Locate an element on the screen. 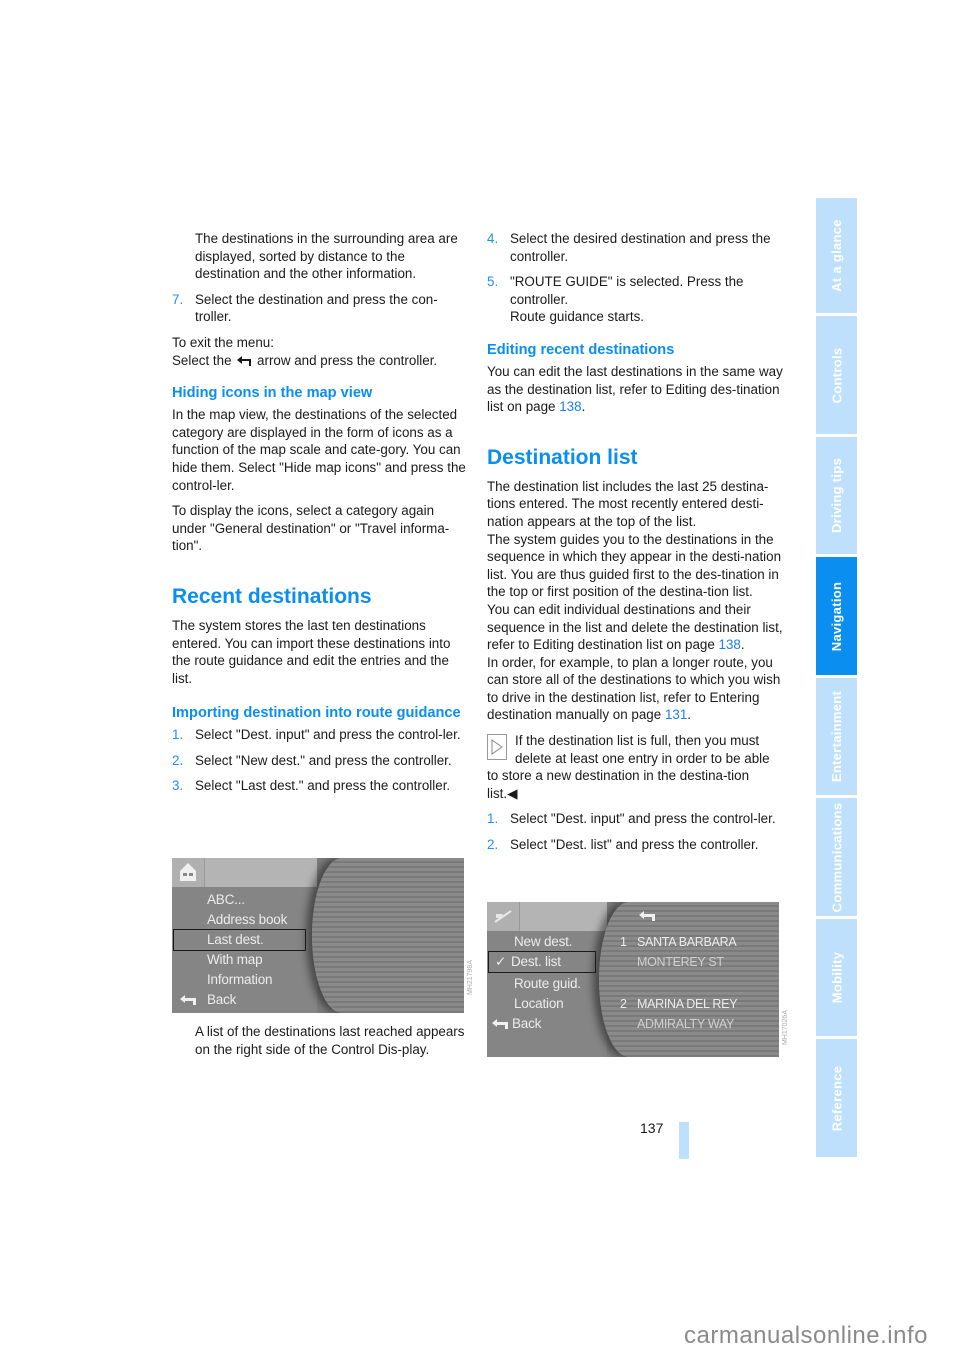 The image size is (960, 1358). tab-driving-tips: Driving tips is located at coordinates (836, 495).